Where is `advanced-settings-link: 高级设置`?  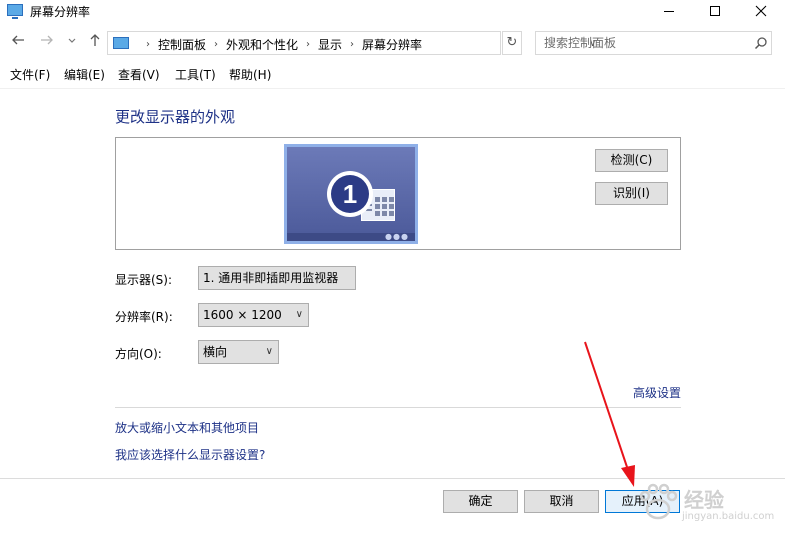
advanced-settings-link: 高级设置 is located at coordinates (657, 392).